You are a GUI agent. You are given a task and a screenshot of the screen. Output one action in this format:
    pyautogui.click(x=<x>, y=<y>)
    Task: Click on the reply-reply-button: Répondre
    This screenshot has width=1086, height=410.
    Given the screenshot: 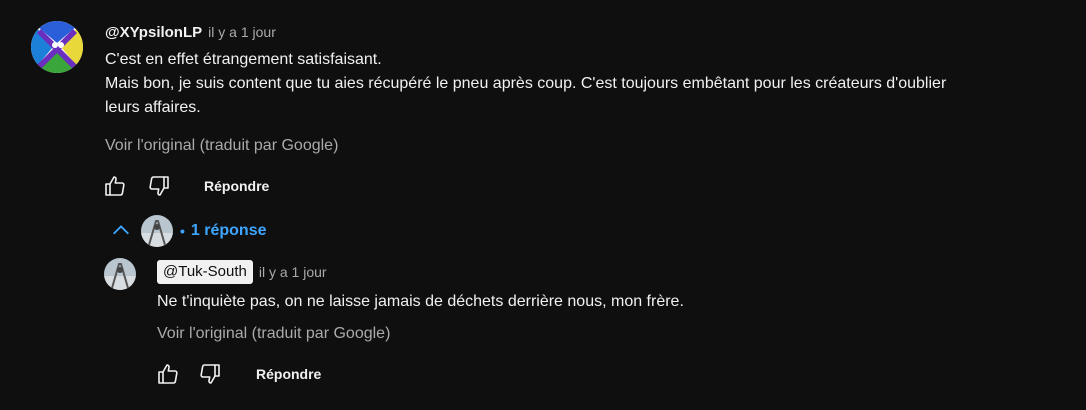 What is the action you would take?
    pyautogui.click(x=288, y=374)
    